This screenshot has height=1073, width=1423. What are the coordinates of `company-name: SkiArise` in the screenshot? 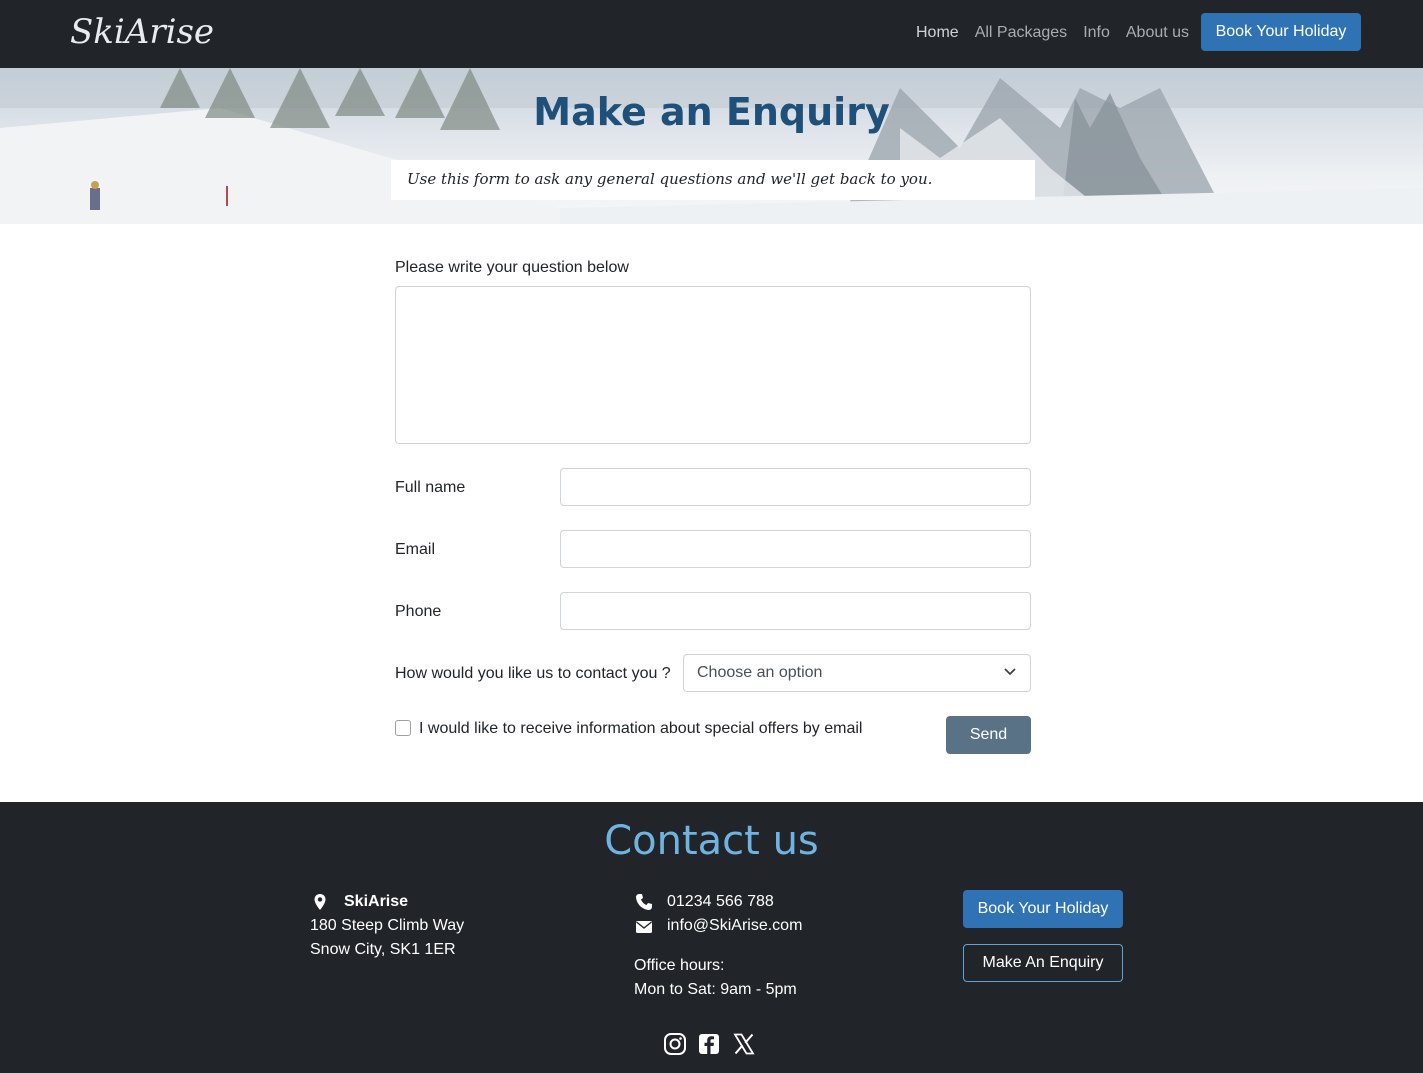 It's located at (376, 901).